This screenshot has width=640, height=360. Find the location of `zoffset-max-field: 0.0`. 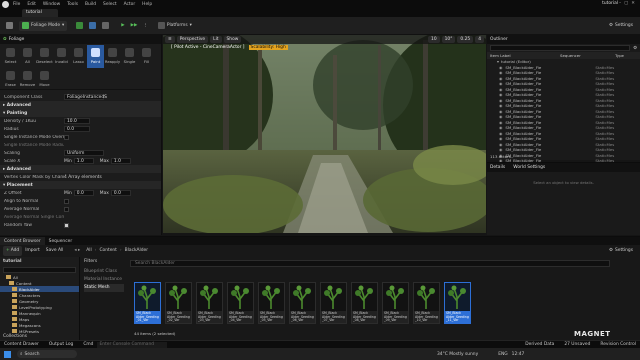

zoffset-max-field: 0.0 is located at coordinates (120, 193).